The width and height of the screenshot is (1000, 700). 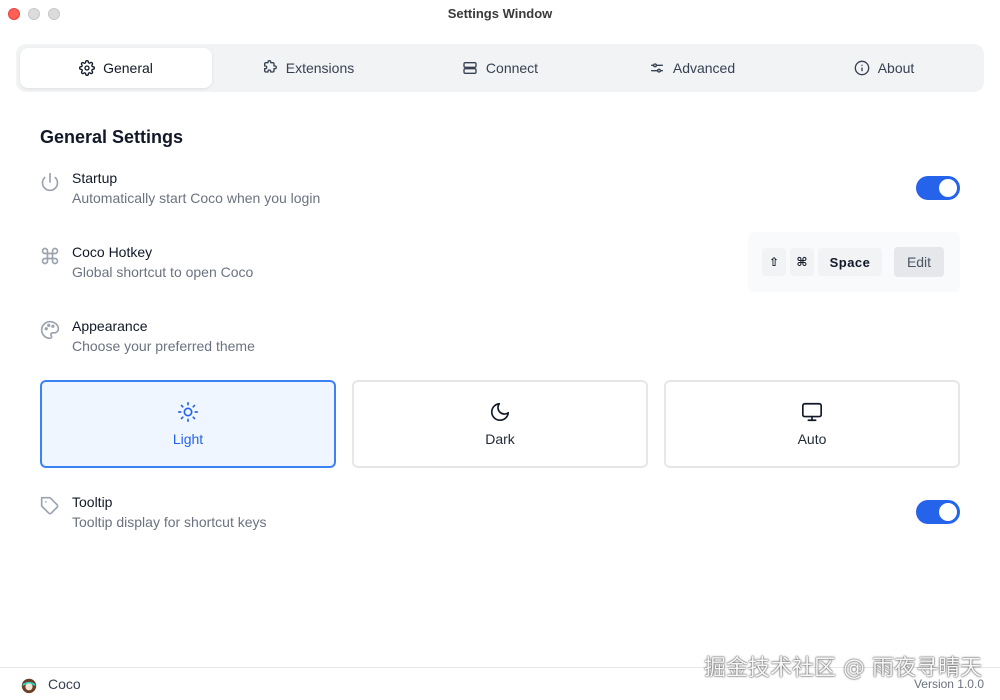 I want to click on tab-advanced: Advanced, so click(x=692, y=68).